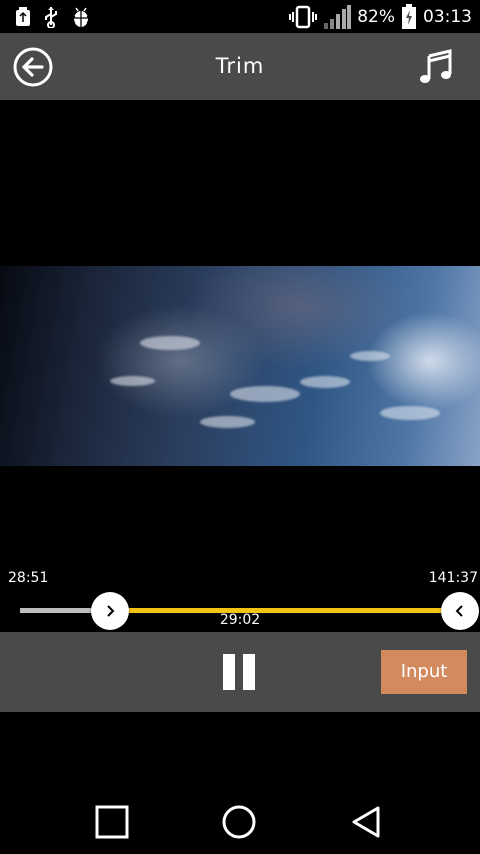 This screenshot has height=854, width=480. I want to click on music-button, so click(438, 67).